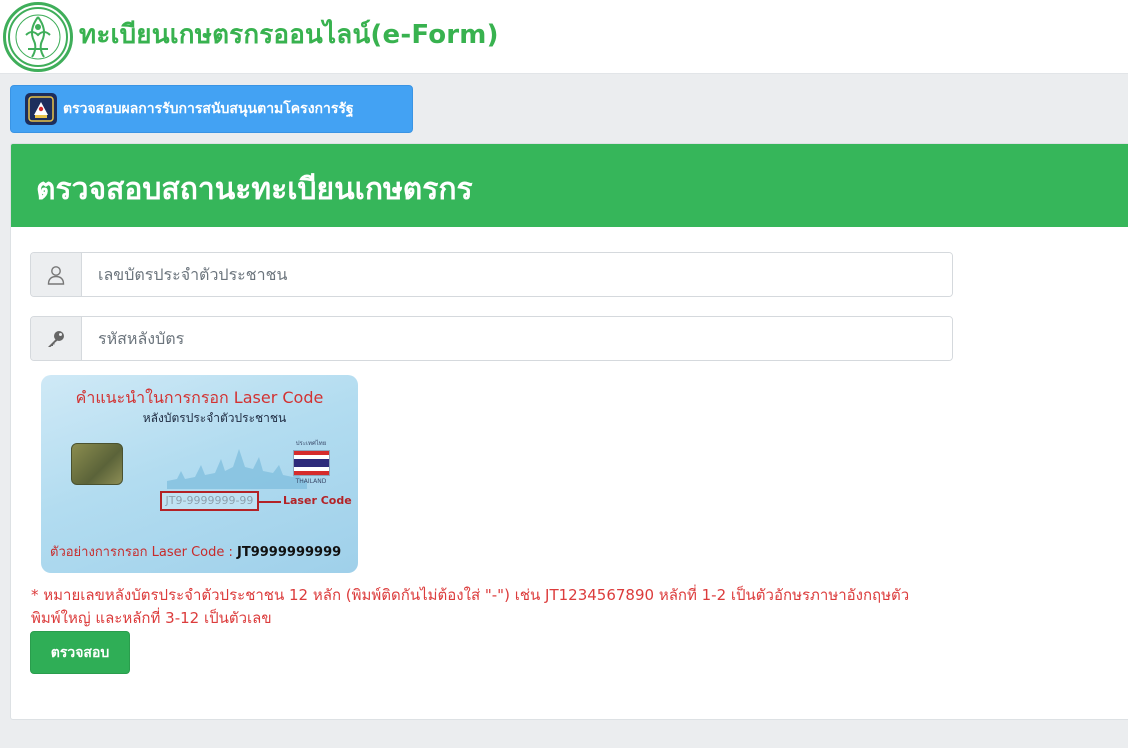 The height and width of the screenshot is (748, 1128). What do you see at coordinates (209, 501) in the screenshot?
I see `laser-code-sample: JT9-9999999-99` at bounding box center [209, 501].